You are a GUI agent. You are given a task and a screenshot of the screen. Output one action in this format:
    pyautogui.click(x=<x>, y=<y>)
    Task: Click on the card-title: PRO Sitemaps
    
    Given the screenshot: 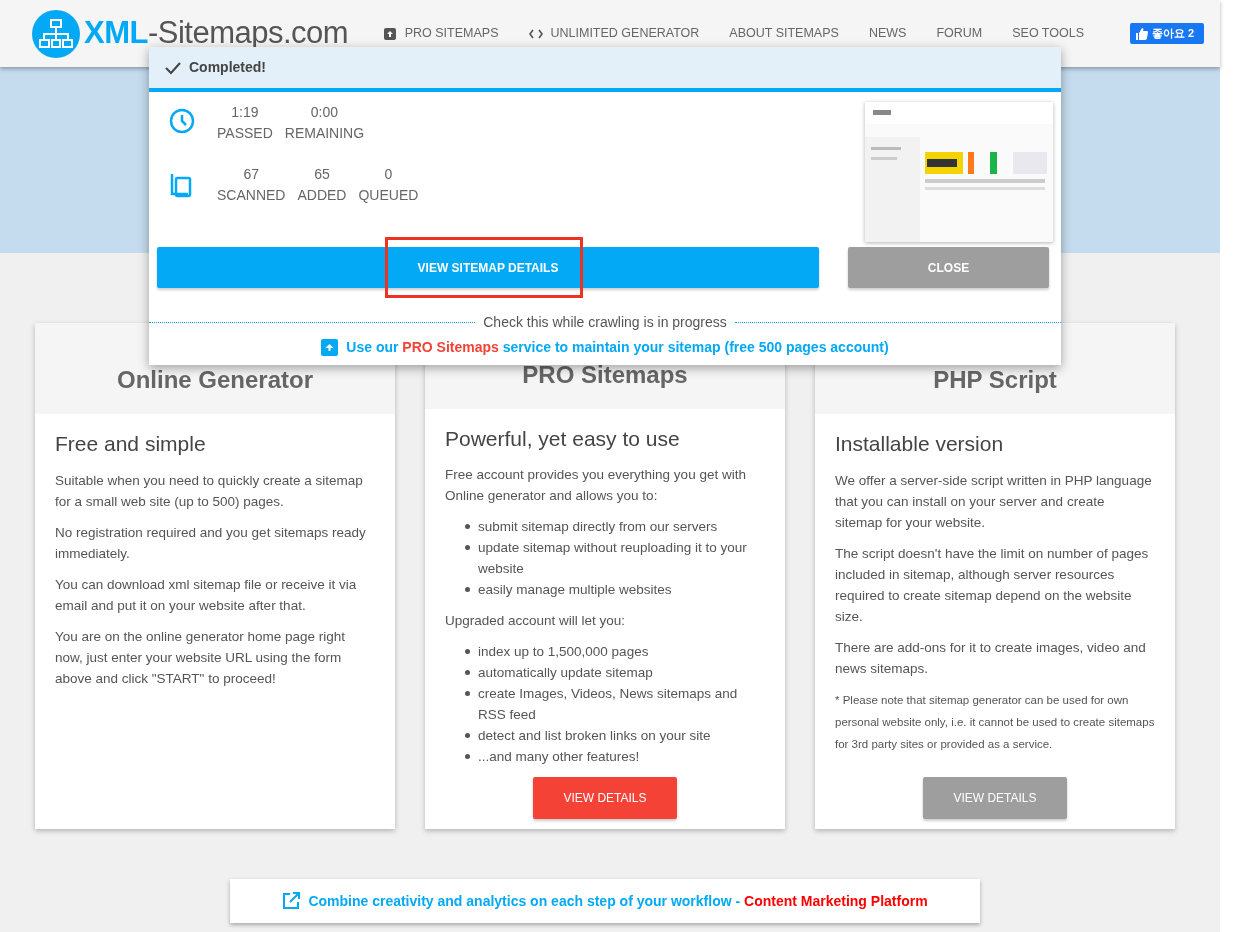 What is the action you would take?
    pyautogui.click(x=605, y=374)
    